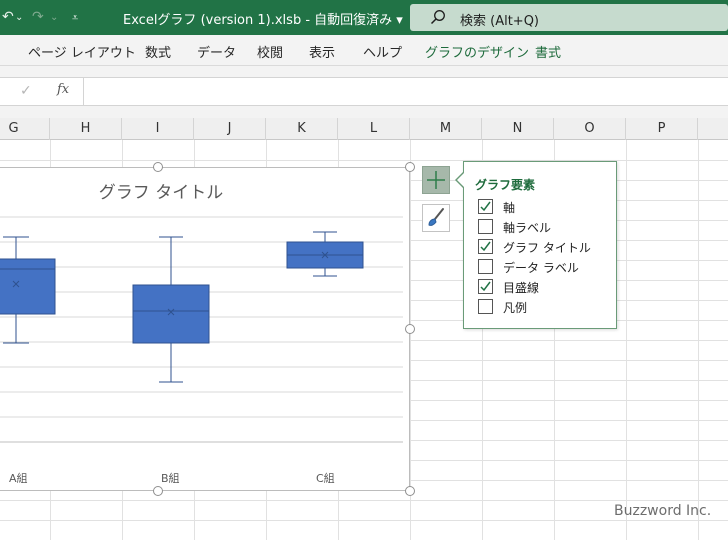 This screenshot has height=540, width=728. What do you see at coordinates (216, 51) in the screenshot?
I see `tab-data: データ` at bounding box center [216, 51].